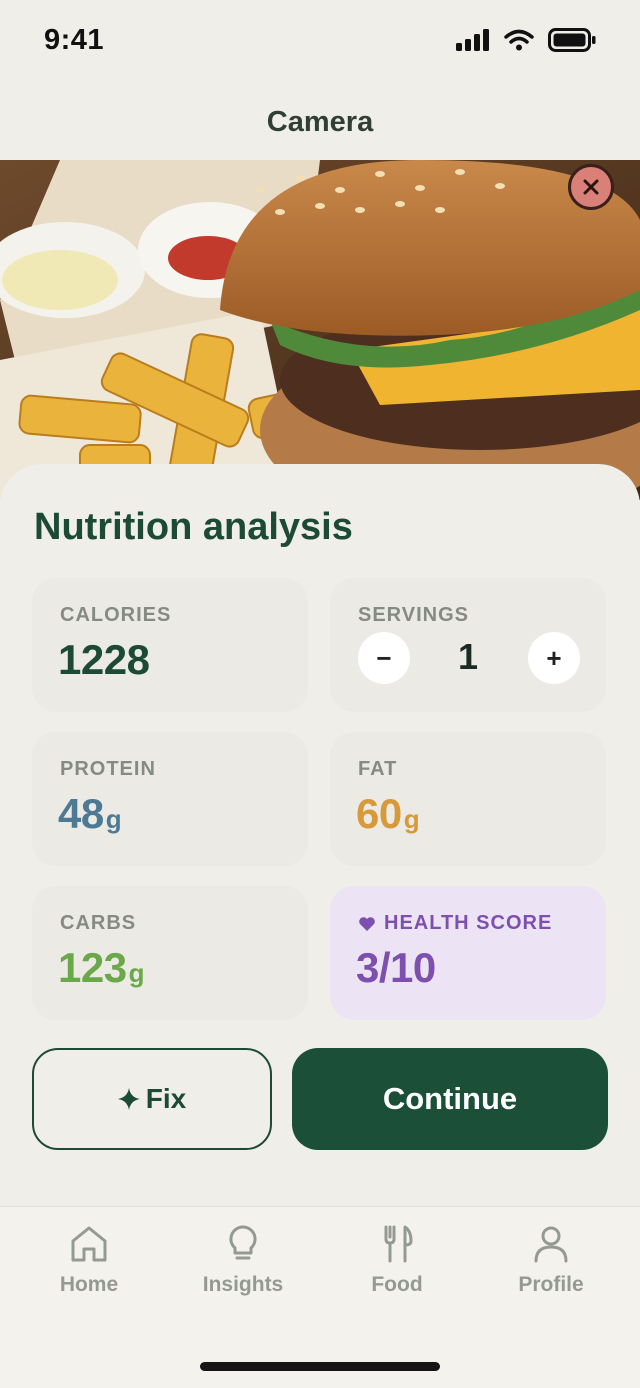 This screenshot has height=1388, width=640. What do you see at coordinates (243, 1270) in the screenshot?
I see `tab-insights: Insights` at bounding box center [243, 1270].